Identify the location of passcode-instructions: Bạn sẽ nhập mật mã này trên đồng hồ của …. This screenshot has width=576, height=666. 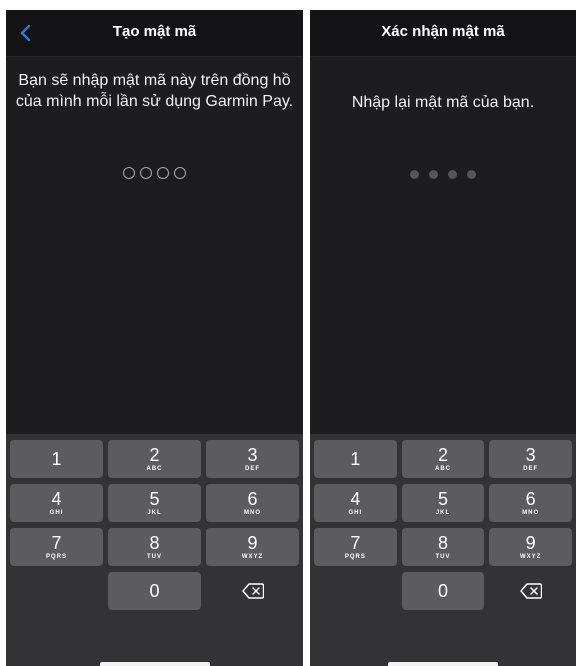
(154, 91).